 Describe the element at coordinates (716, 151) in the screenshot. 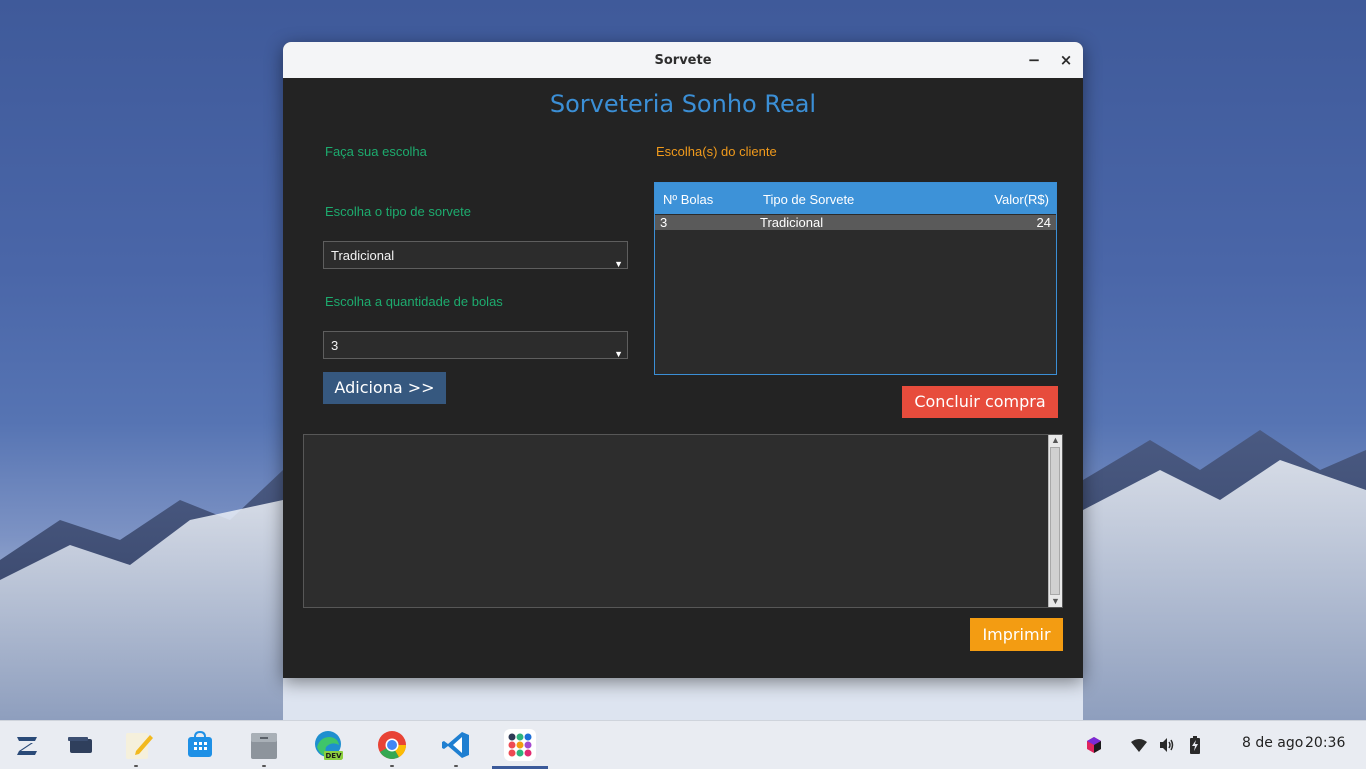

I see `customer-choices-label: Escolha(s) do cliente` at that location.